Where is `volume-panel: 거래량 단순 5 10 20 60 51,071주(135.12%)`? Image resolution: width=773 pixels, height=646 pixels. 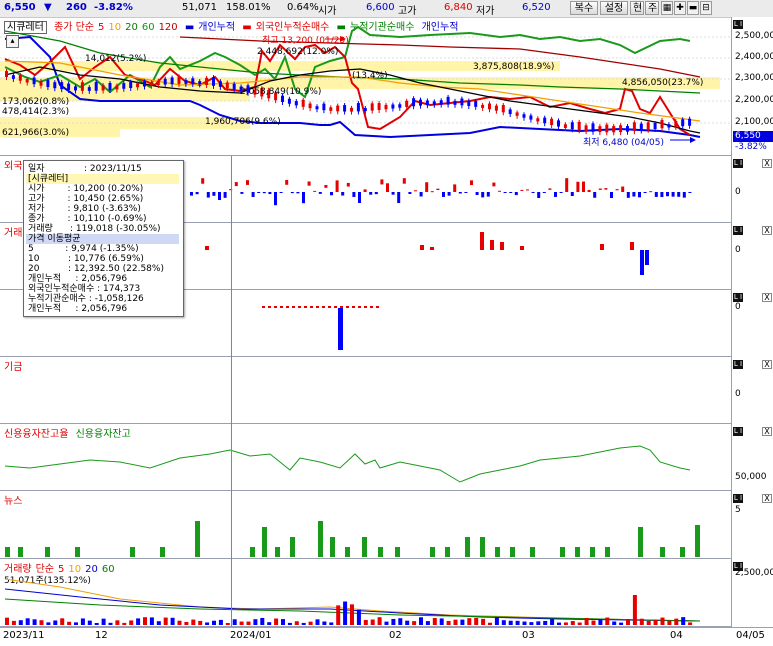 volume-panel: 거래량 단순 5 10 20 60 51,071주(135.12%) is located at coordinates (365, 593).